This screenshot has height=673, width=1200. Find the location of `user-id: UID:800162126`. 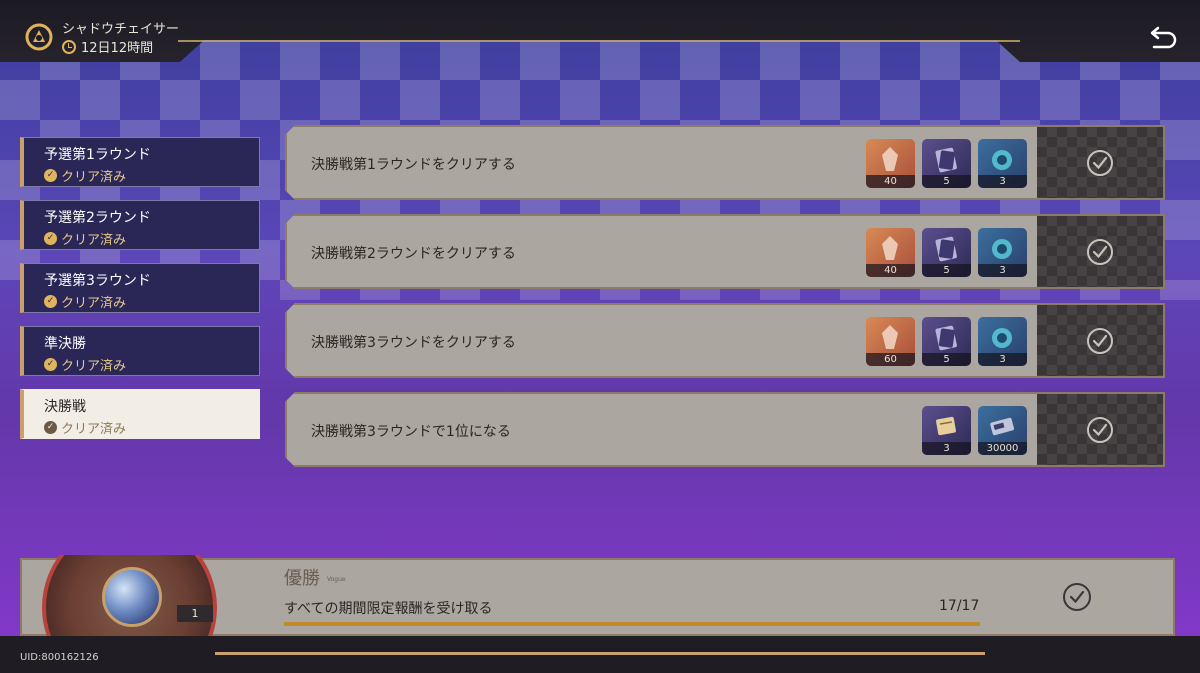

user-id: UID:800162126 is located at coordinates (59, 657).